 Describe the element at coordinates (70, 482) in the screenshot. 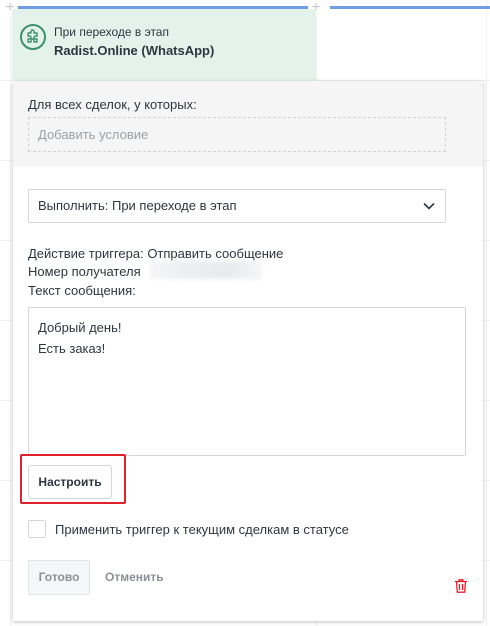

I see `configure-button: Настроить` at that location.